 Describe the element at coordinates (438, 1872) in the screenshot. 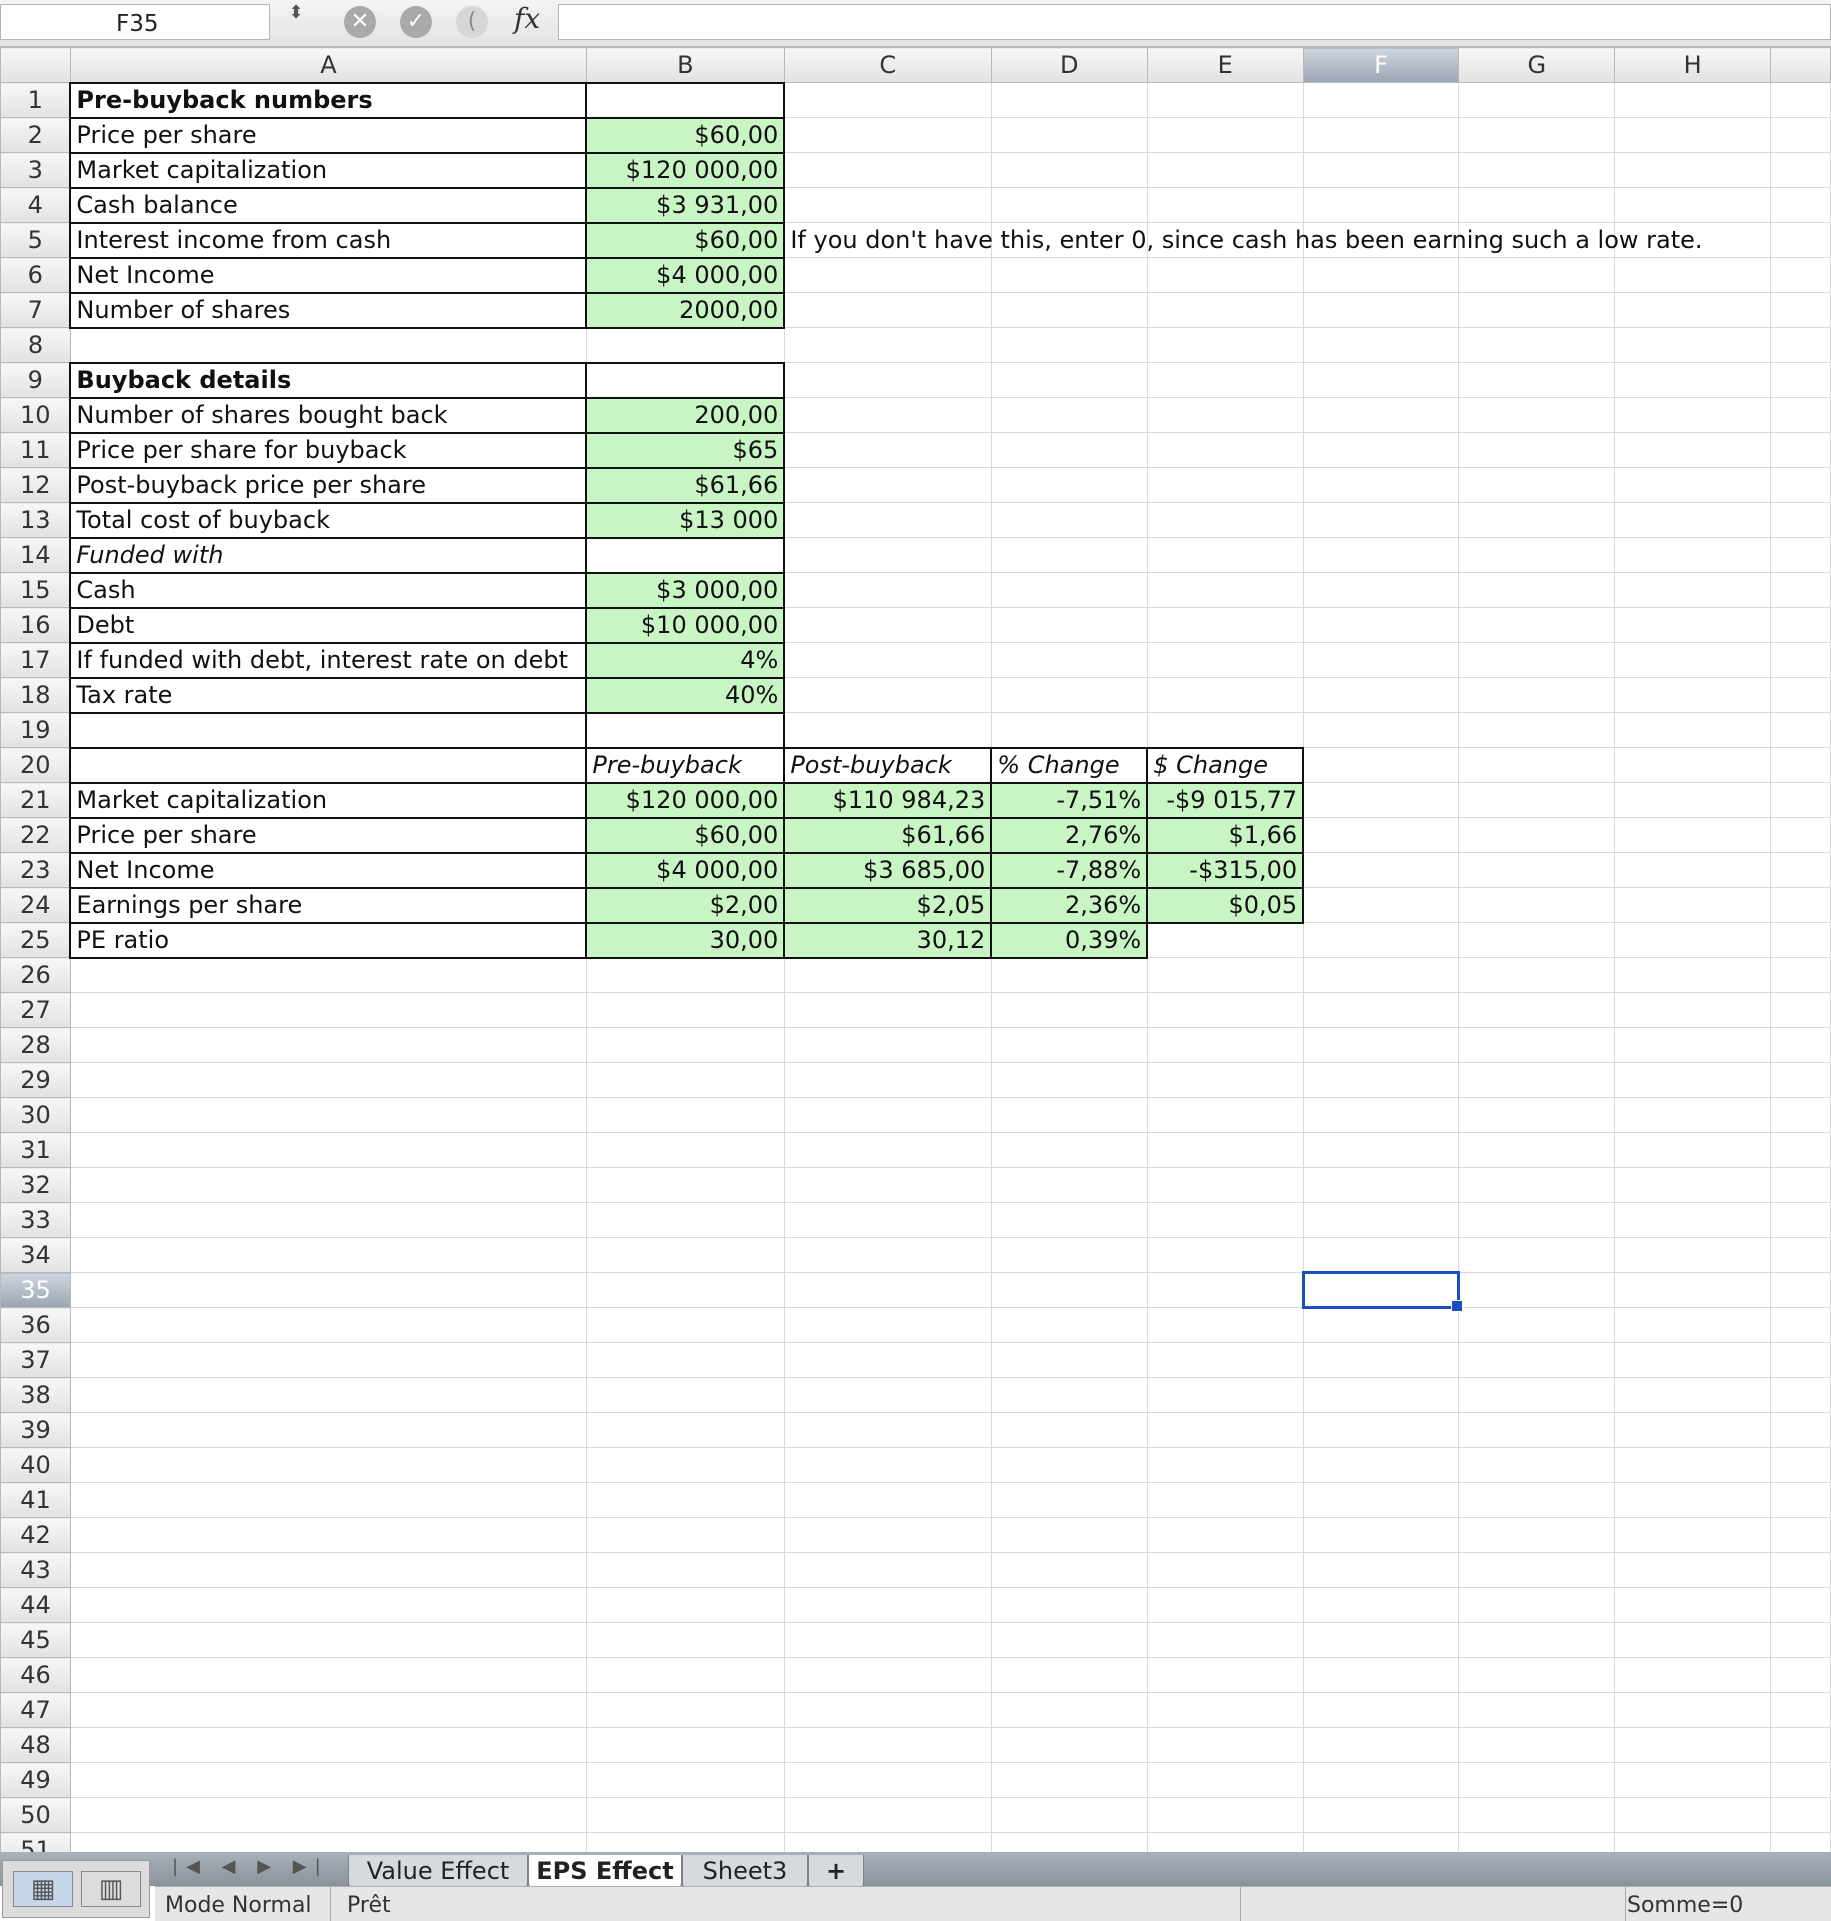

I see `tab-value-effect: Value Effect` at that location.